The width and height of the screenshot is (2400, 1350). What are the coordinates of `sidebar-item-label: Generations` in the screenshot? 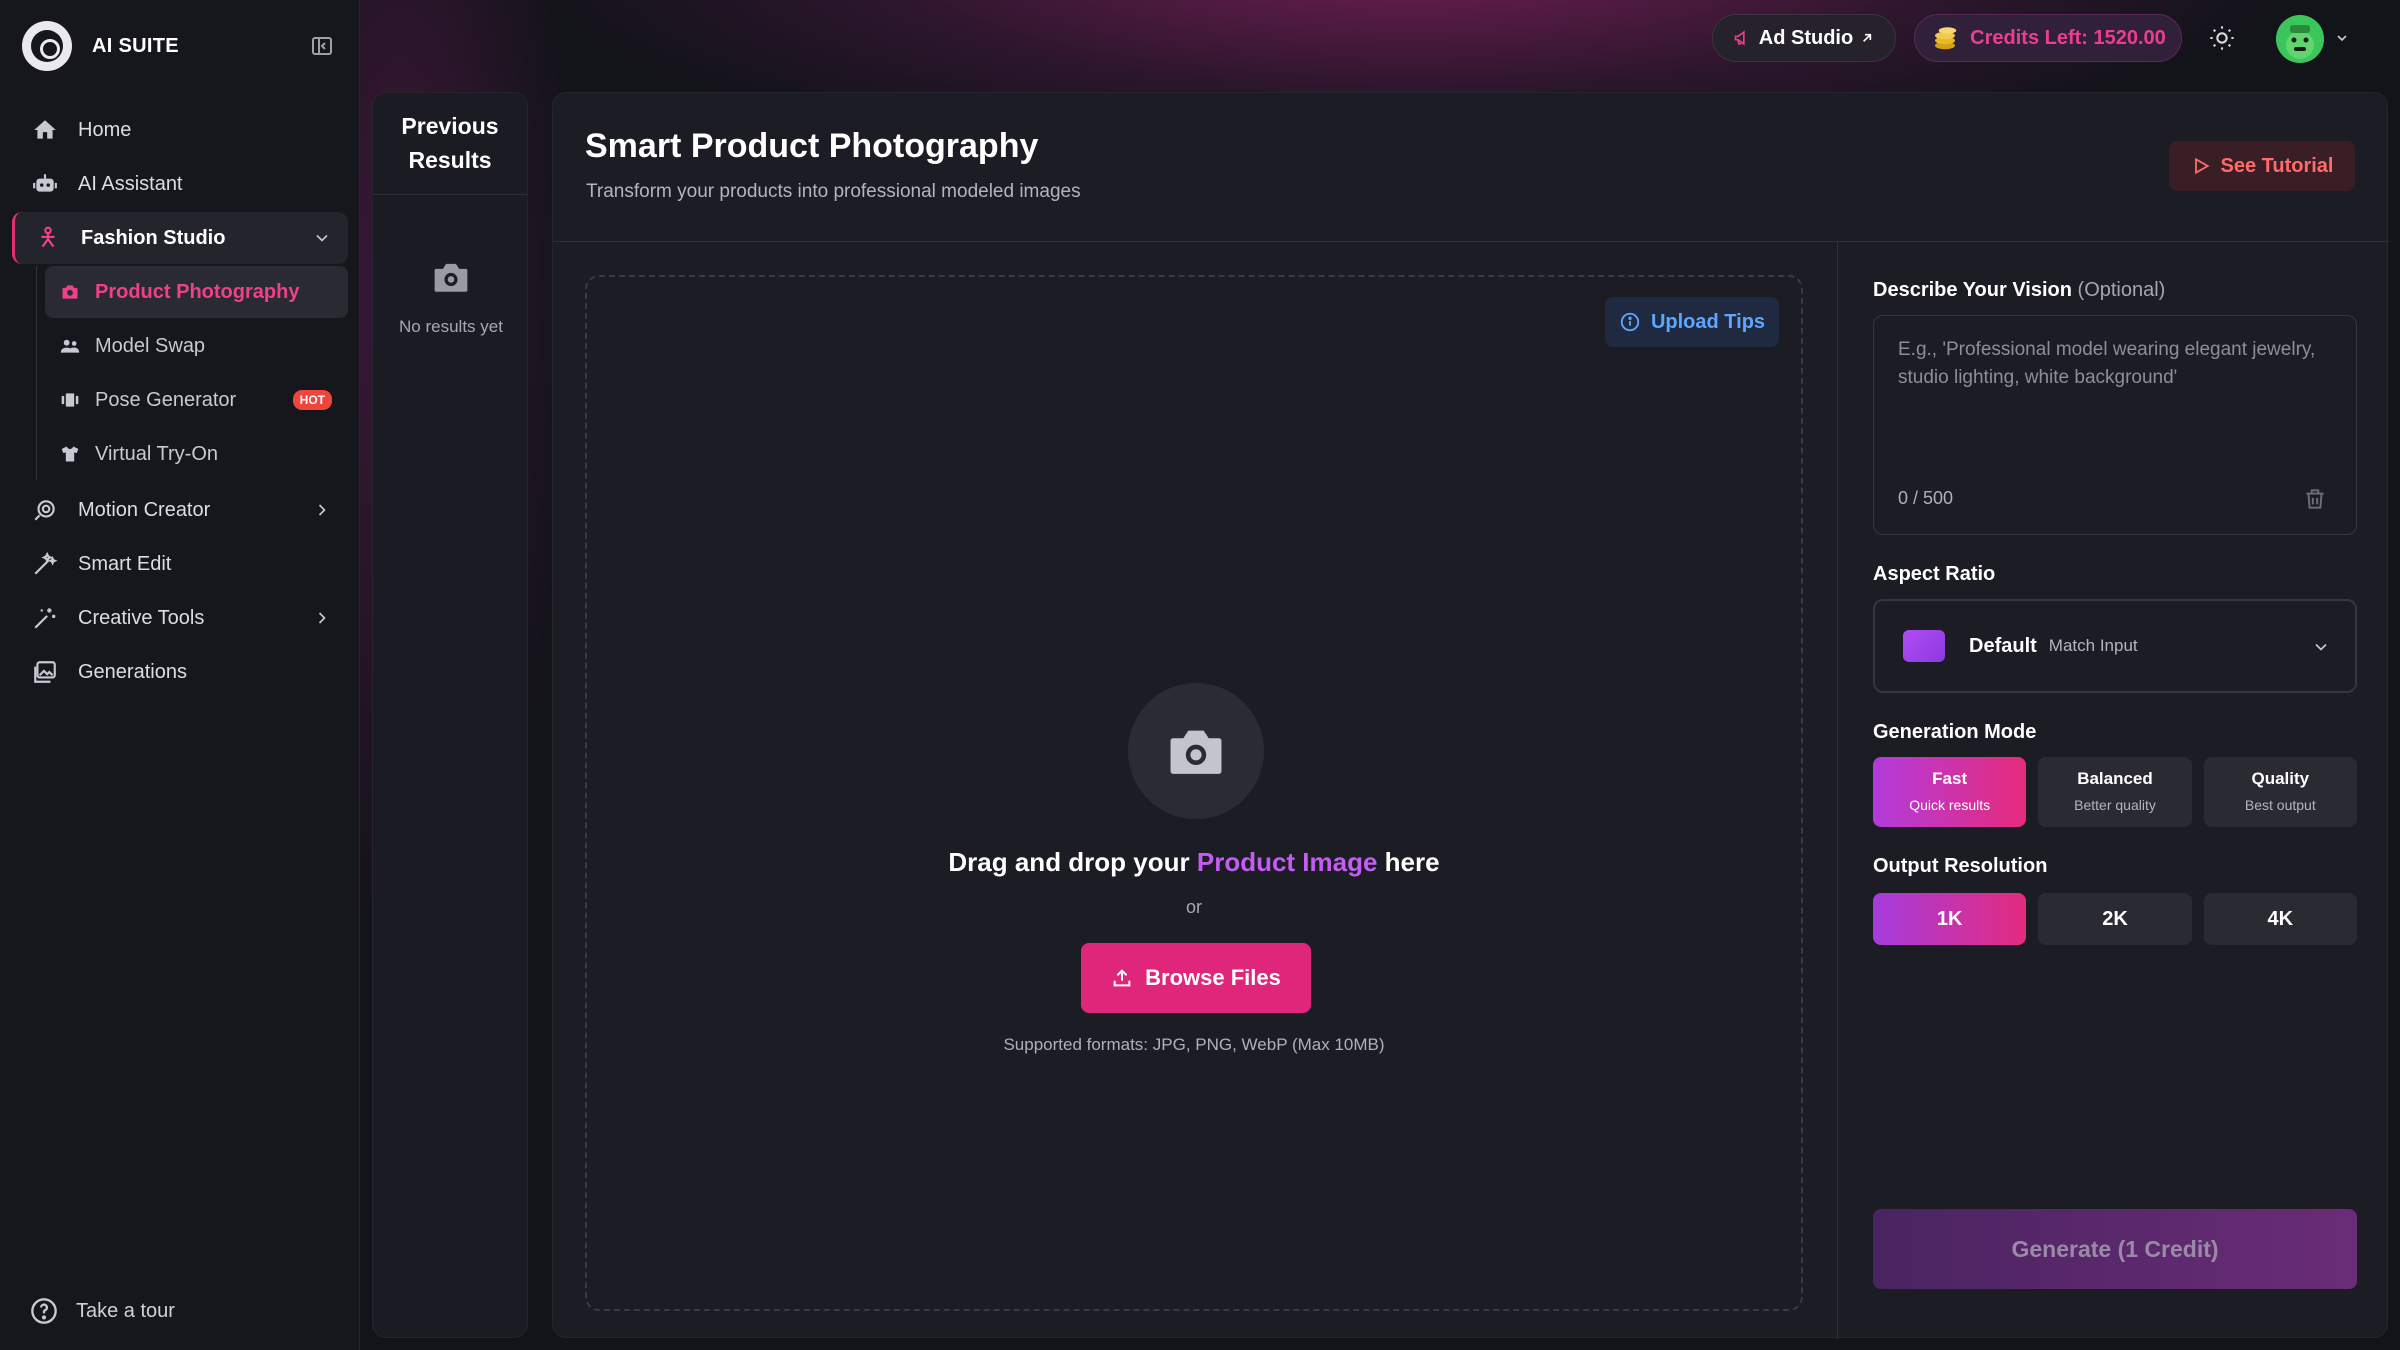 It's located at (132, 671).